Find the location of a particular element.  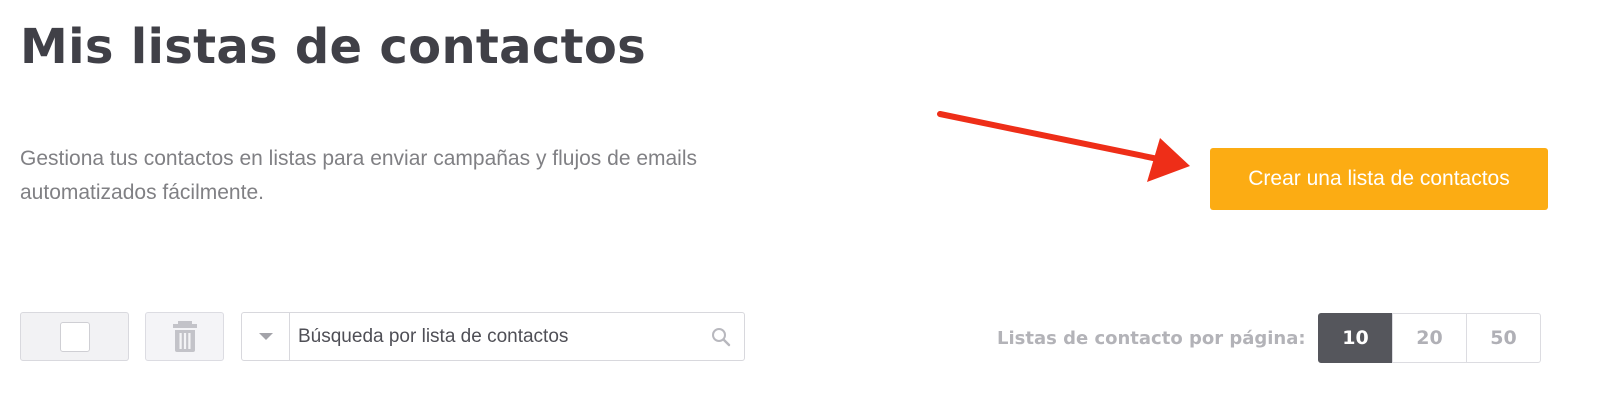

arrow-shaft is located at coordinates (1049, 136).